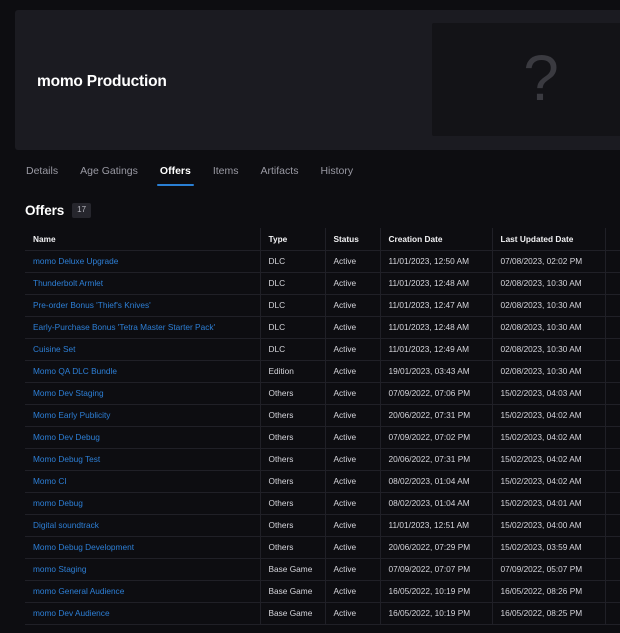 This screenshot has width=620, height=633. What do you see at coordinates (436, 261) in the screenshot?
I see `cell-created: 11/01/2023, 12:50 AM` at bounding box center [436, 261].